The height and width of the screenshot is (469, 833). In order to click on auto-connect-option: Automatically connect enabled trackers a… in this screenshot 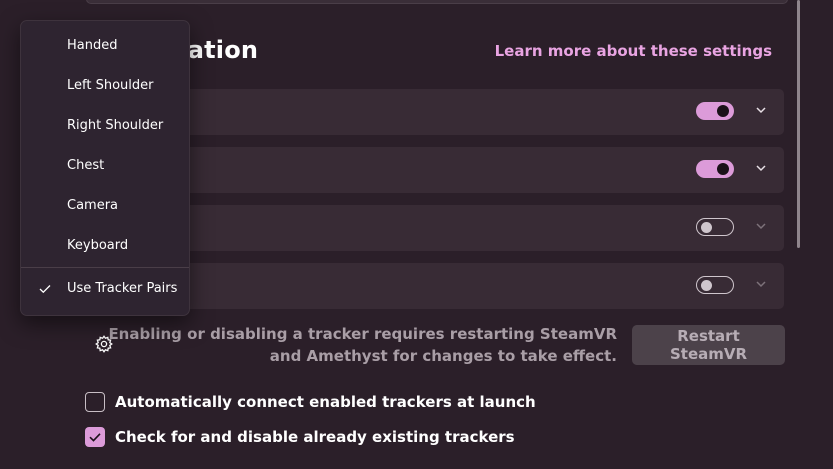, I will do `click(310, 403)`.